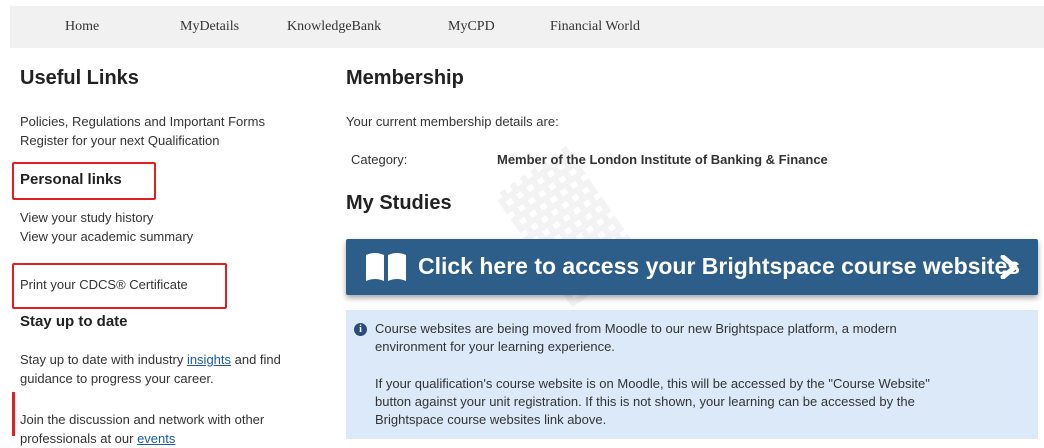  What do you see at coordinates (379, 159) in the screenshot?
I see `category-label: Category:` at bounding box center [379, 159].